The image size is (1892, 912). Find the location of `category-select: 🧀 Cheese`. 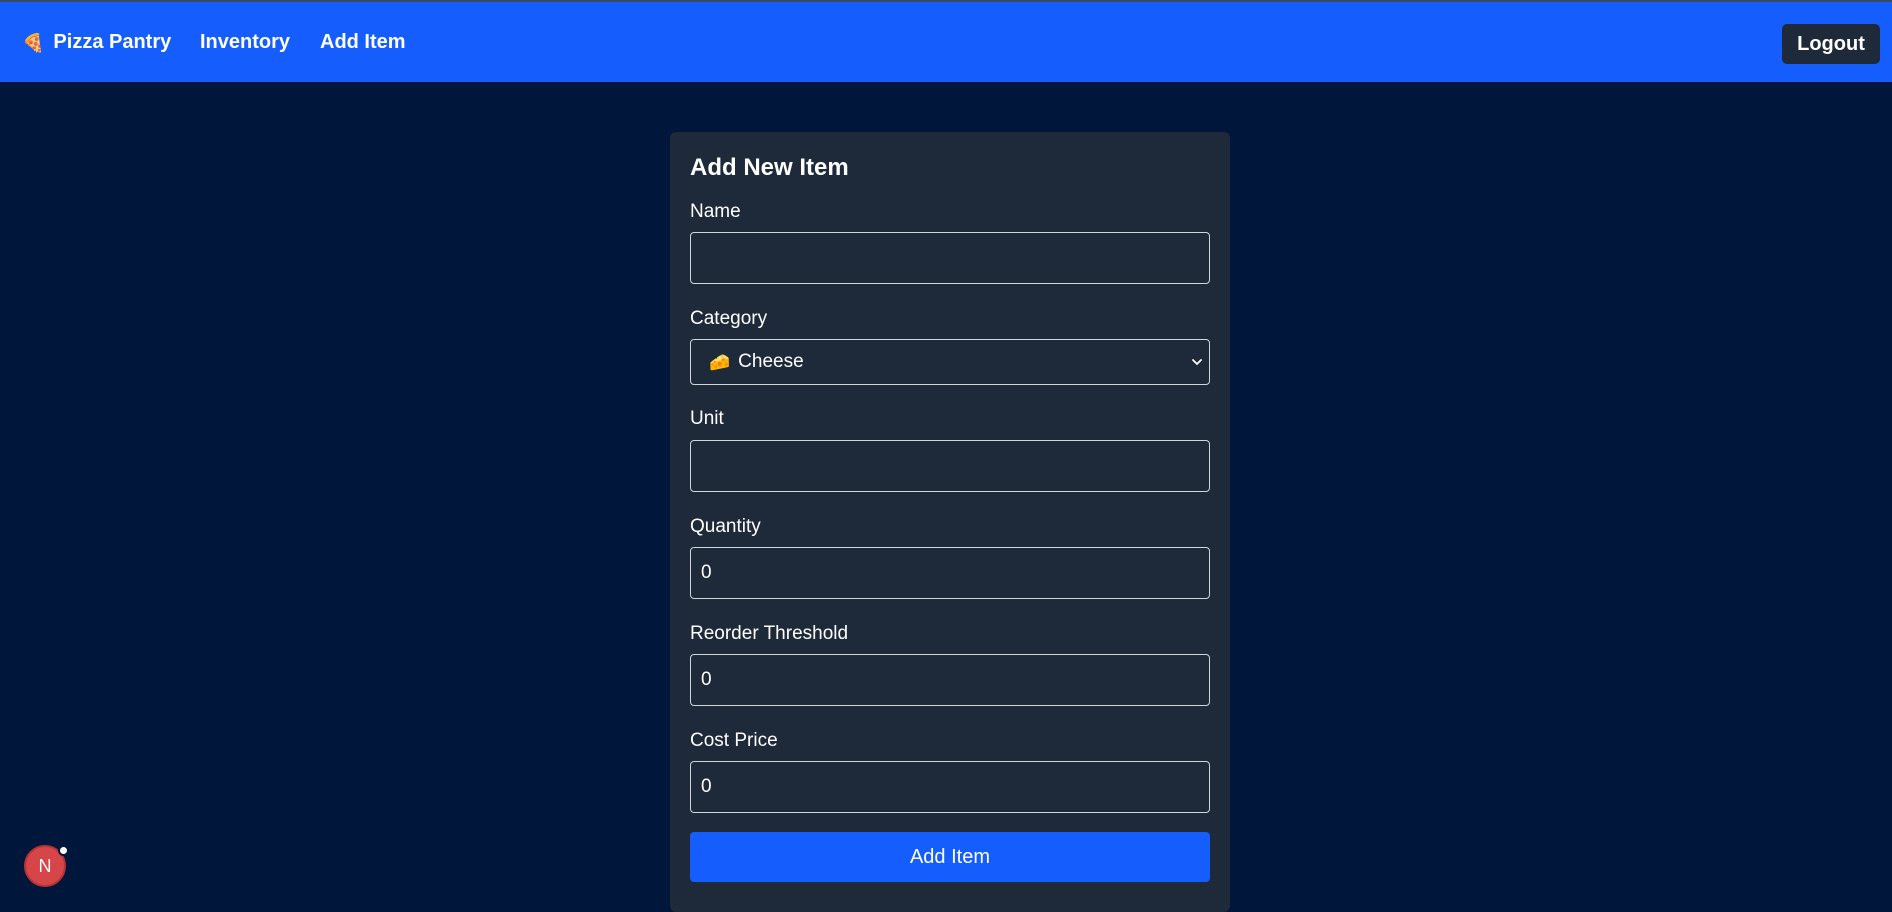

category-select: 🧀 Cheese is located at coordinates (950, 362).